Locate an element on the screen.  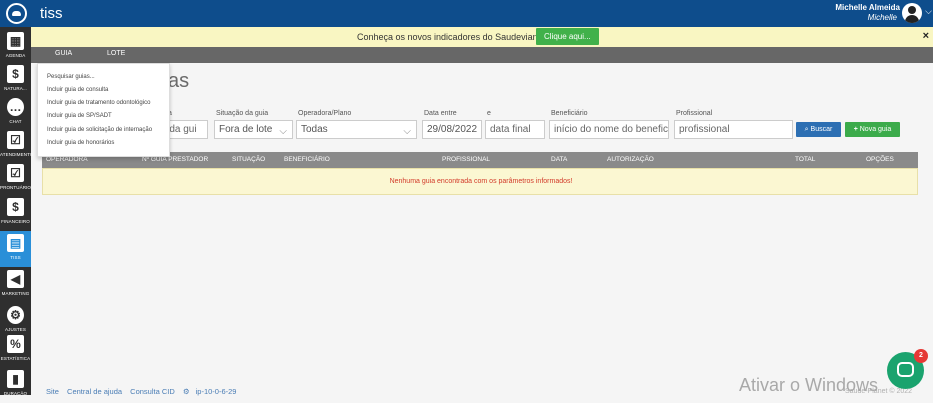
sidebar-item-agenda: ▦ AGENDA is located at coordinates (15, 47).